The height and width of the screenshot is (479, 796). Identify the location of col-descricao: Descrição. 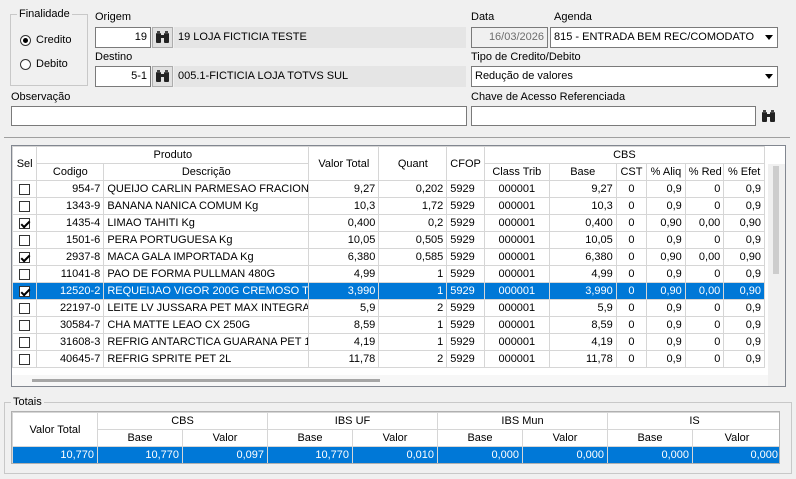
(206, 172).